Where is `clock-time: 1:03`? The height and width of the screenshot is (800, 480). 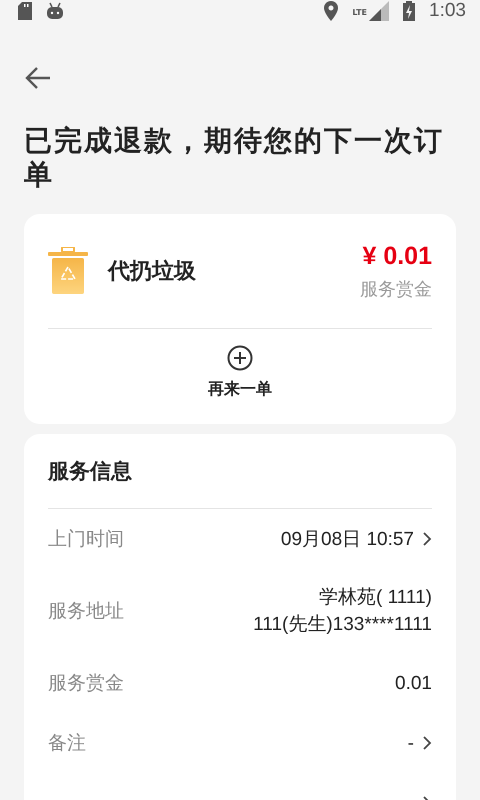
clock-time: 1:03 is located at coordinates (447, 11).